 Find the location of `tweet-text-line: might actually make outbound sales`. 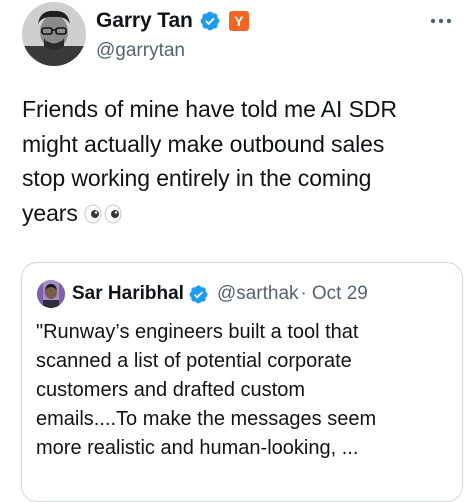

tweet-text-line: might actually make outbound sales is located at coordinates (203, 143).